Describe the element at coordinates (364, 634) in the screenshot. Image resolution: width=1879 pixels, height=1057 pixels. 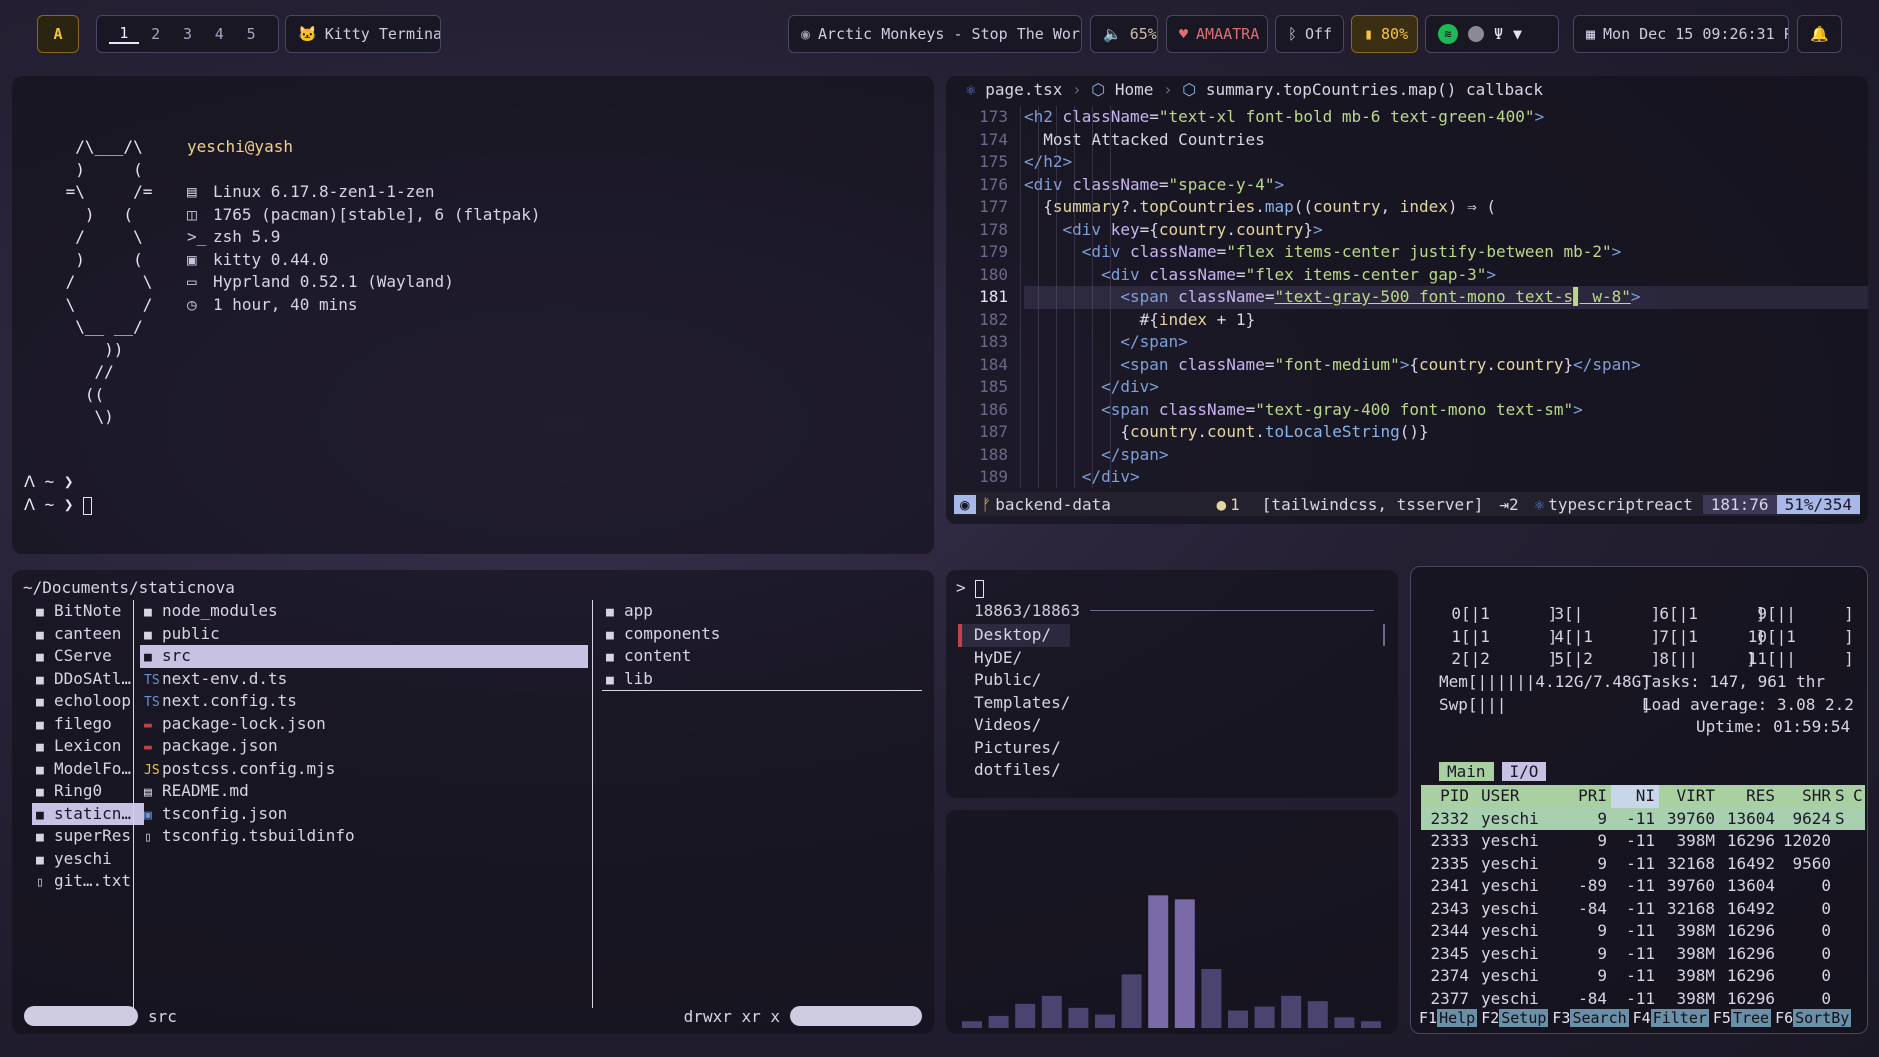
I see `file-entry: ■ public` at that location.